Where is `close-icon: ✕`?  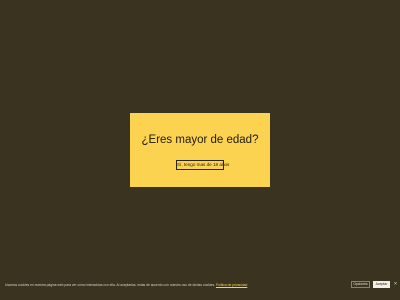 close-icon: ✕ is located at coordinates (395, 284).